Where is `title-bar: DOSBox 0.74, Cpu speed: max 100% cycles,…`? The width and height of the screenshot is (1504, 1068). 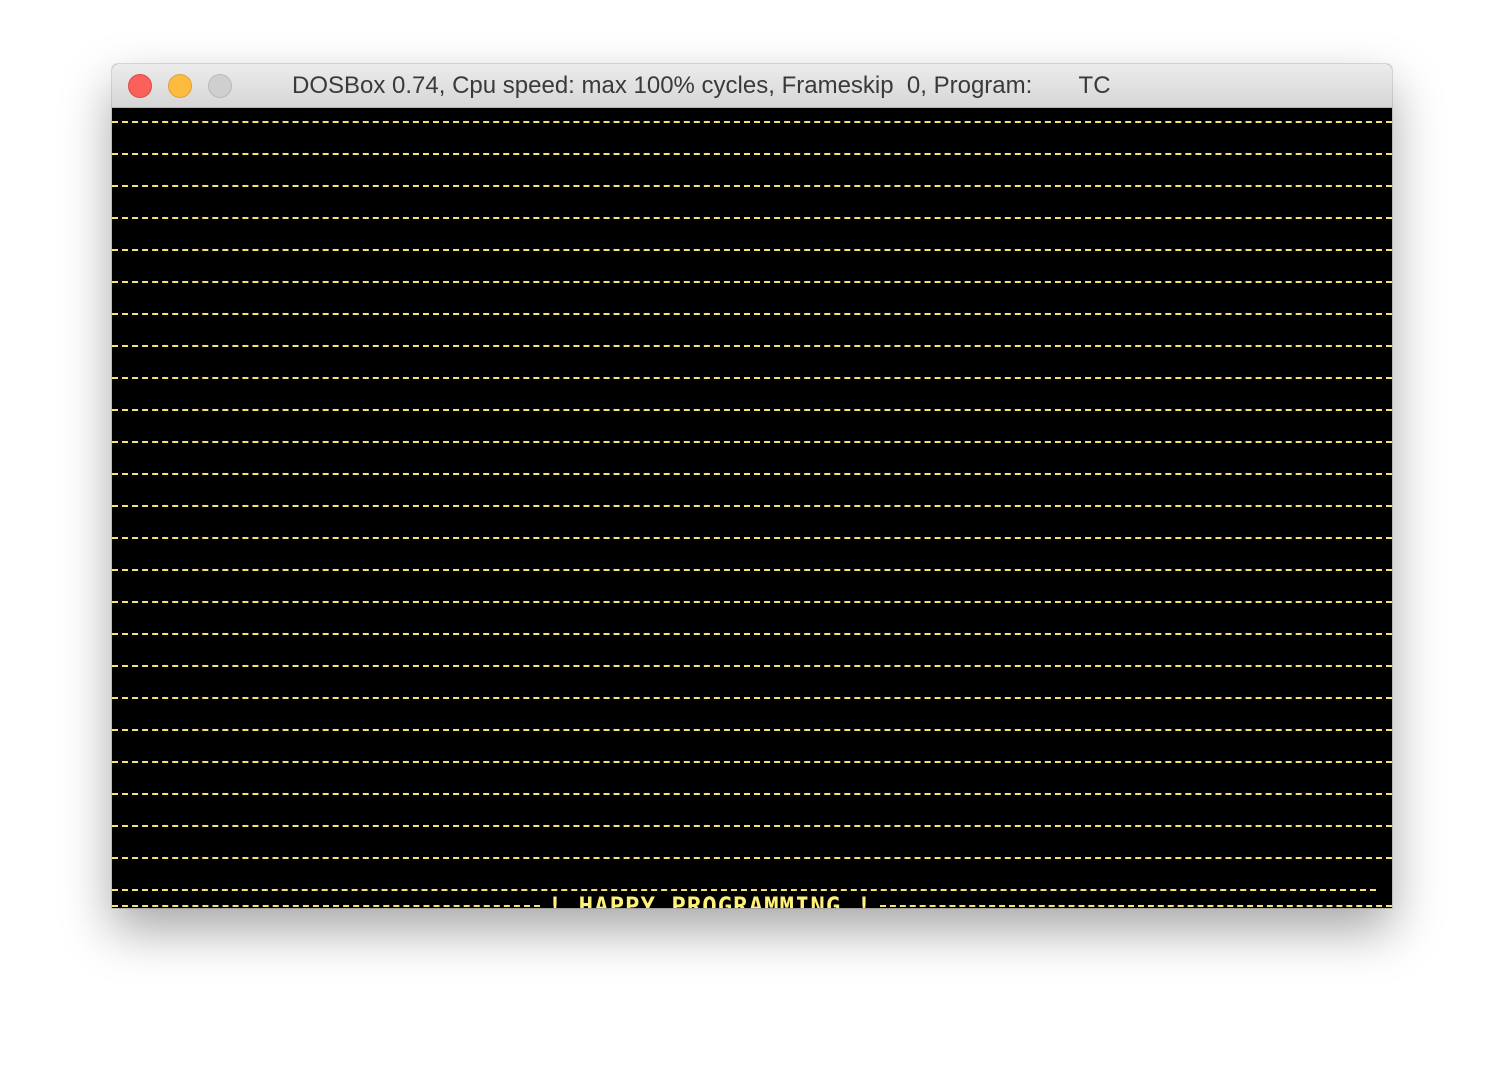 title-bar: DOSBox 0.74, Cpu speed: max 100% cycles,… is located at coordinates (752, 86).